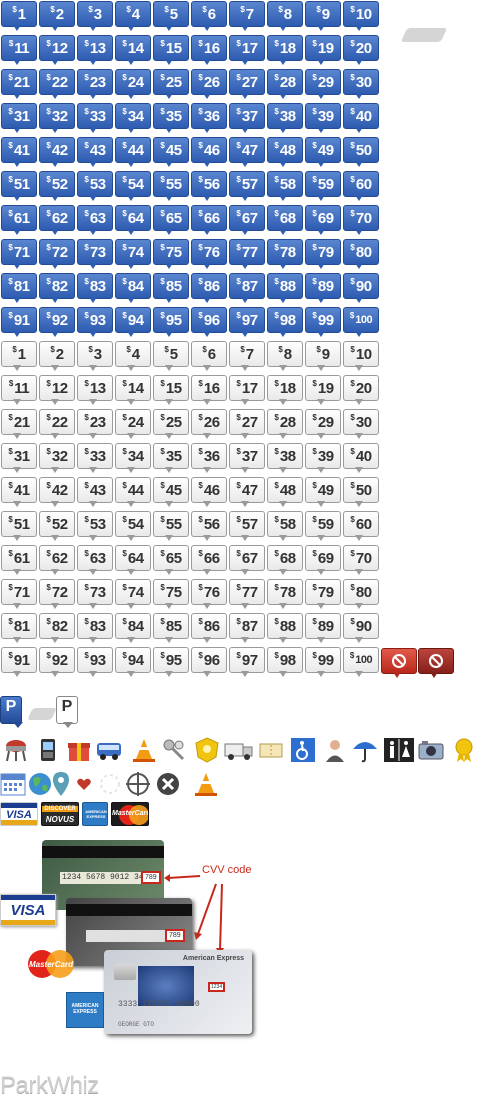  What do you see at coordinates (285, 322) in the screenshot?
I see `blue-price-marker: $98` at bounding box center [285, 322].